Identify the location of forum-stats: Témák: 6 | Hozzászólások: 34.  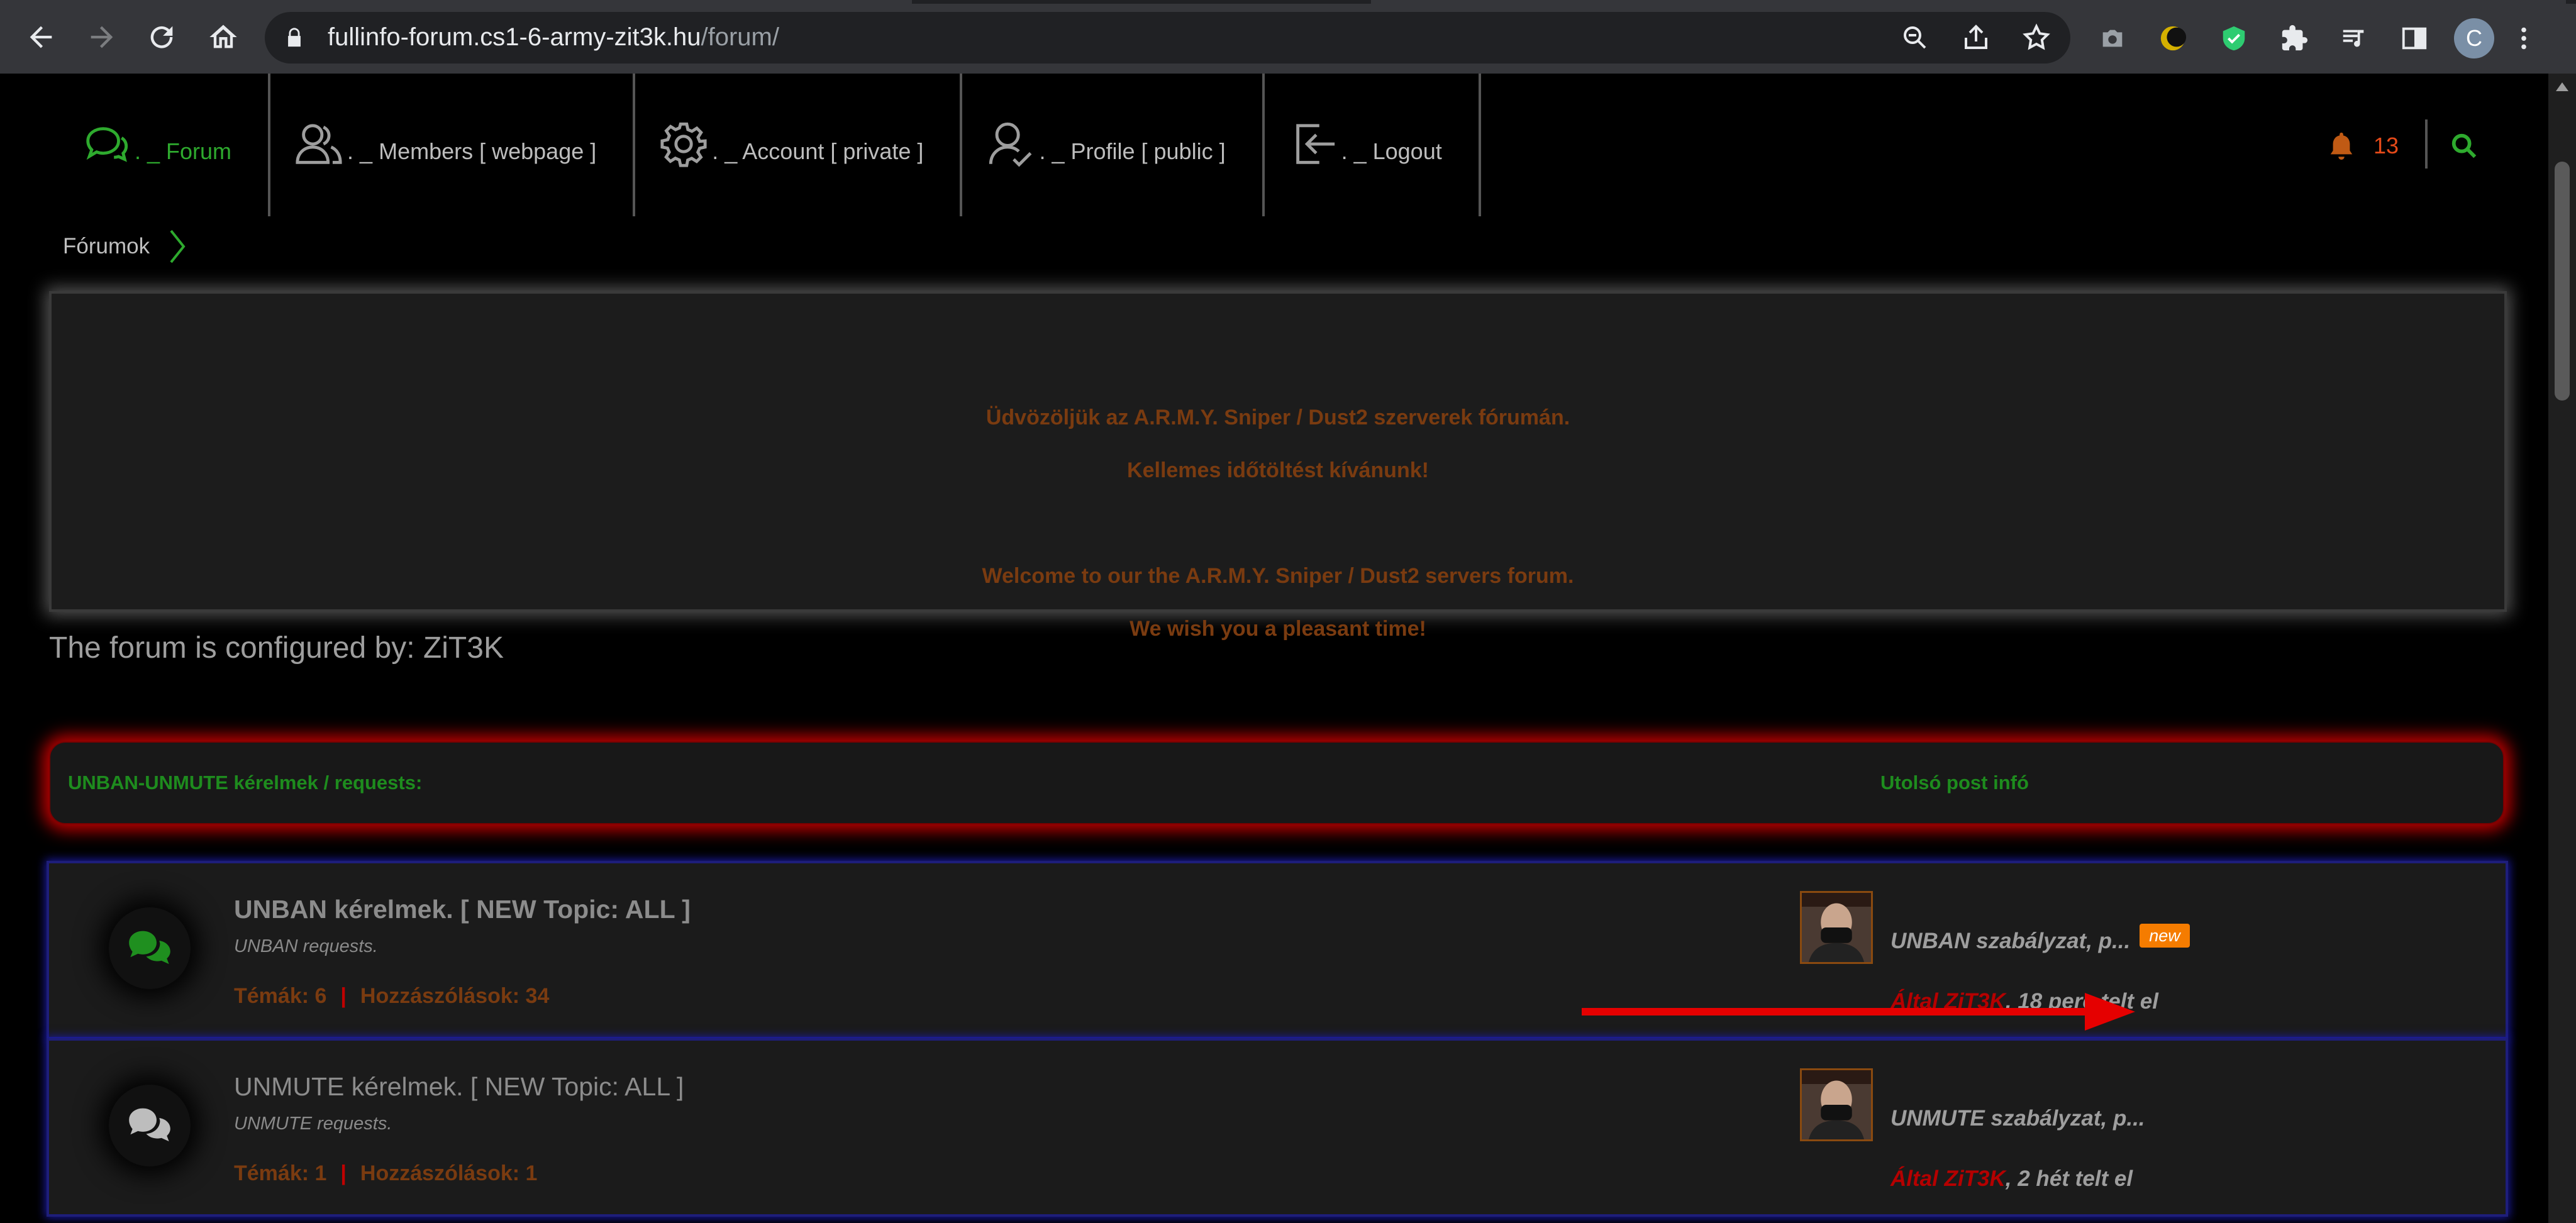
(391, 996).